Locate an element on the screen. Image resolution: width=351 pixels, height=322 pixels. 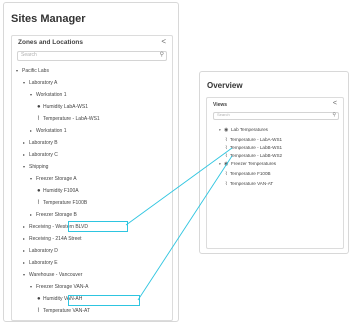
search-input: Search ⚲ is located at coordinates (92, 56).